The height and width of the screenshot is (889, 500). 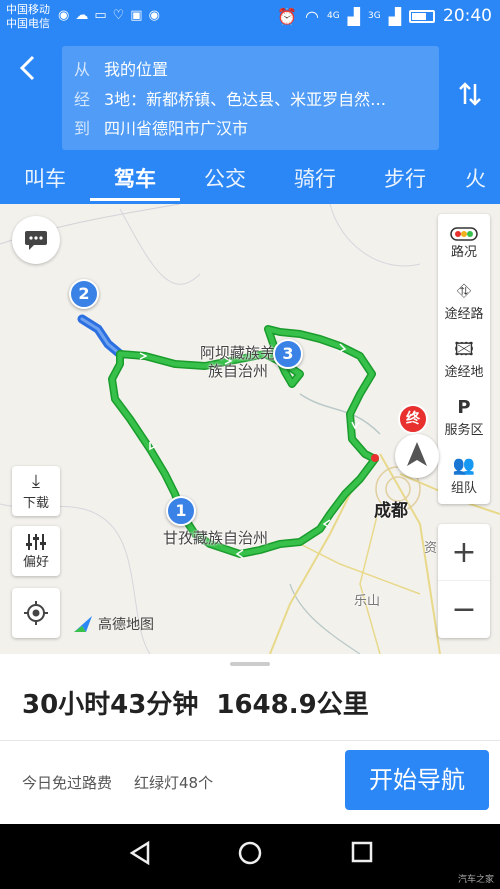 What do you see at coordinates (82, 15) in the screenshot?
I see `weather-icon: ☁` at bounding box center [82, 15].